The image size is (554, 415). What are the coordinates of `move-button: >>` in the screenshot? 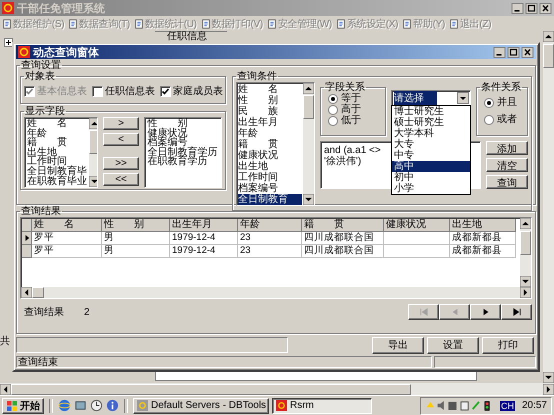 It's located at (121, 163).